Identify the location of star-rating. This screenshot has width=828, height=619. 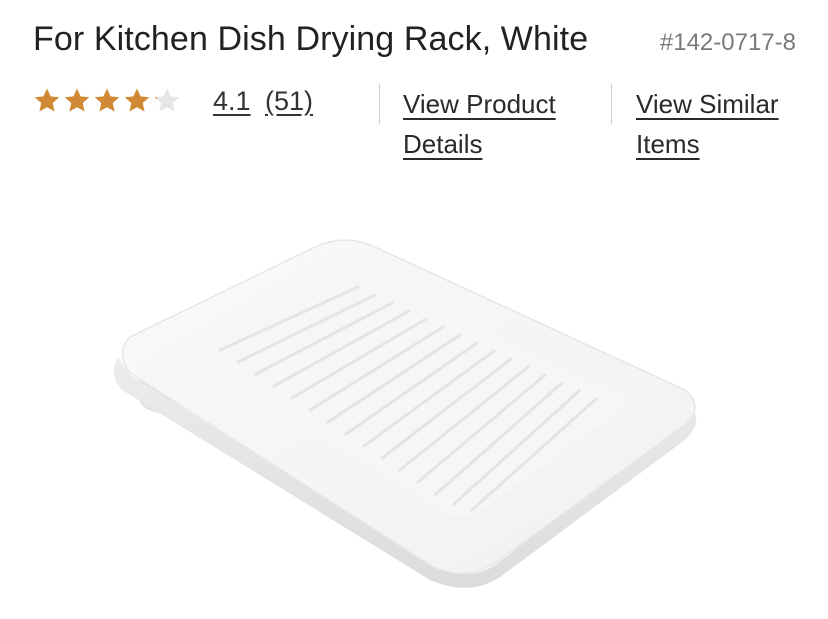
(107, 101).